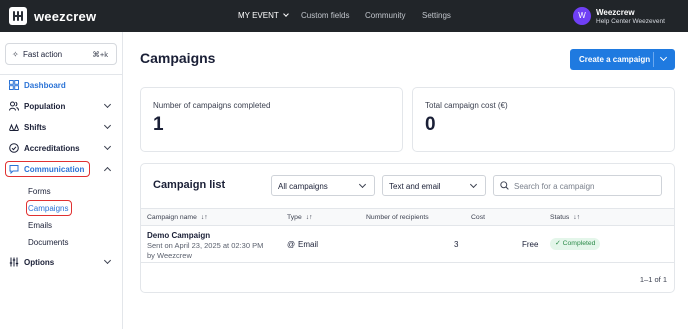  Describe the element at coordinates (14, 127) in the screenshot. I see `shifts-icon` at that location.